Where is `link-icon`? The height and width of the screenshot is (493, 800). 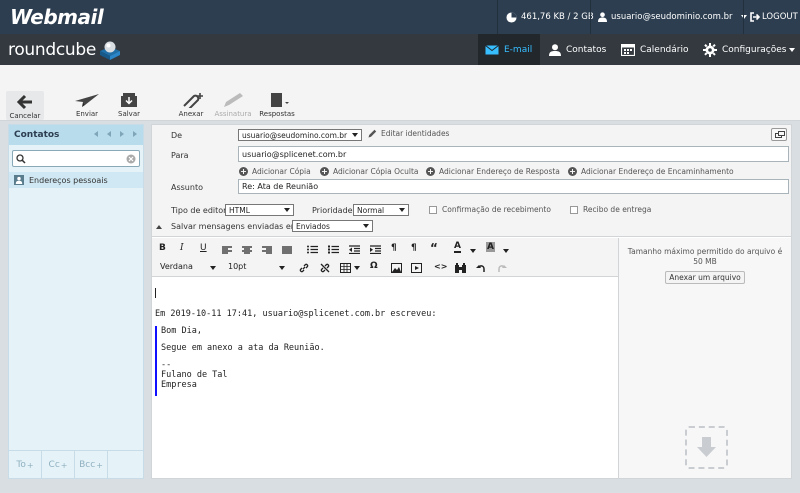 link-icon is located at coordinates (304, 268).